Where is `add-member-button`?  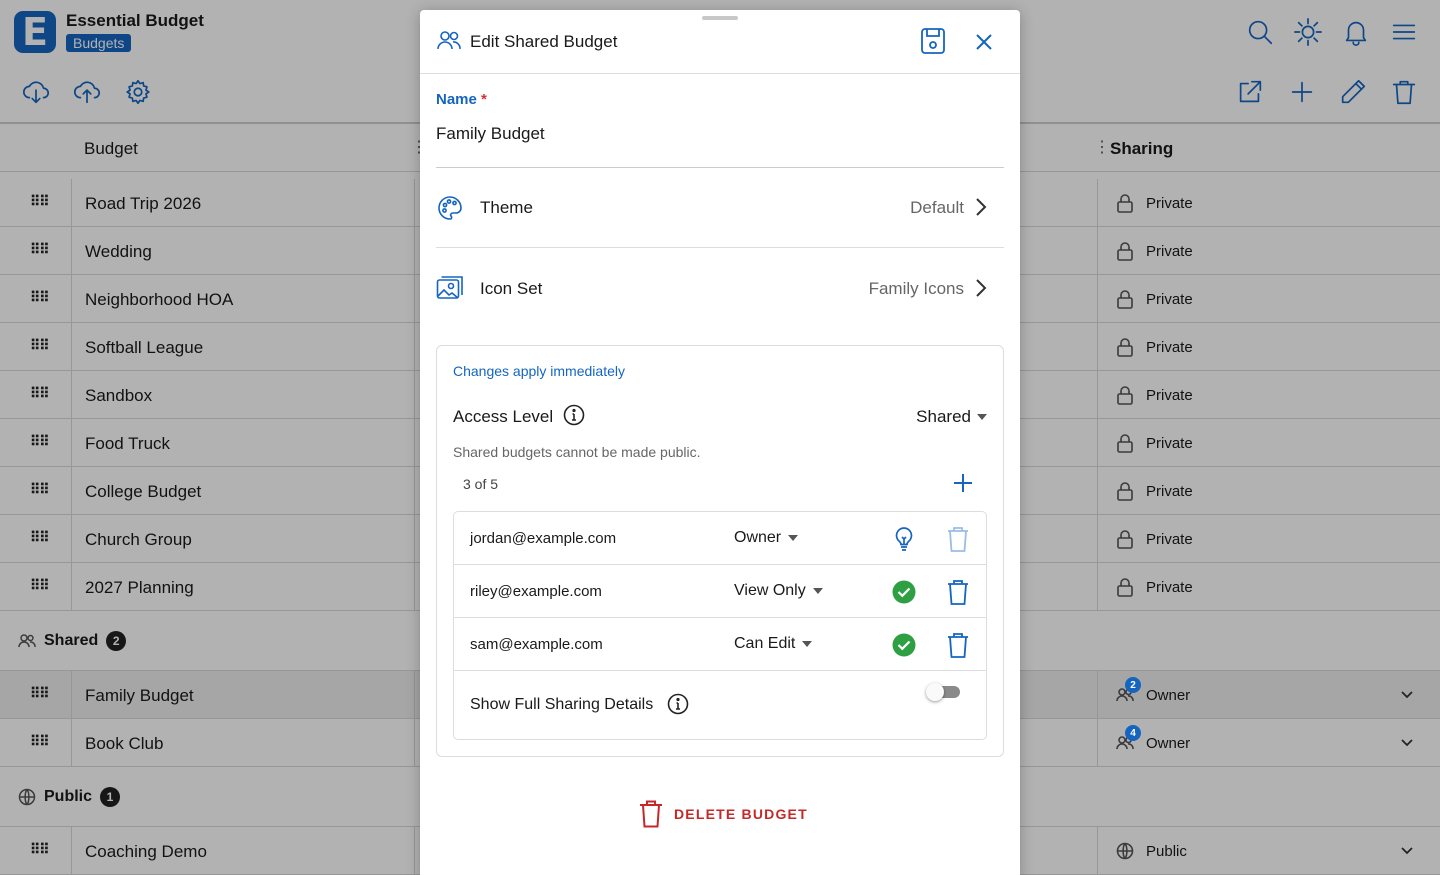 add-member-button is located at coordinates (963, 483).